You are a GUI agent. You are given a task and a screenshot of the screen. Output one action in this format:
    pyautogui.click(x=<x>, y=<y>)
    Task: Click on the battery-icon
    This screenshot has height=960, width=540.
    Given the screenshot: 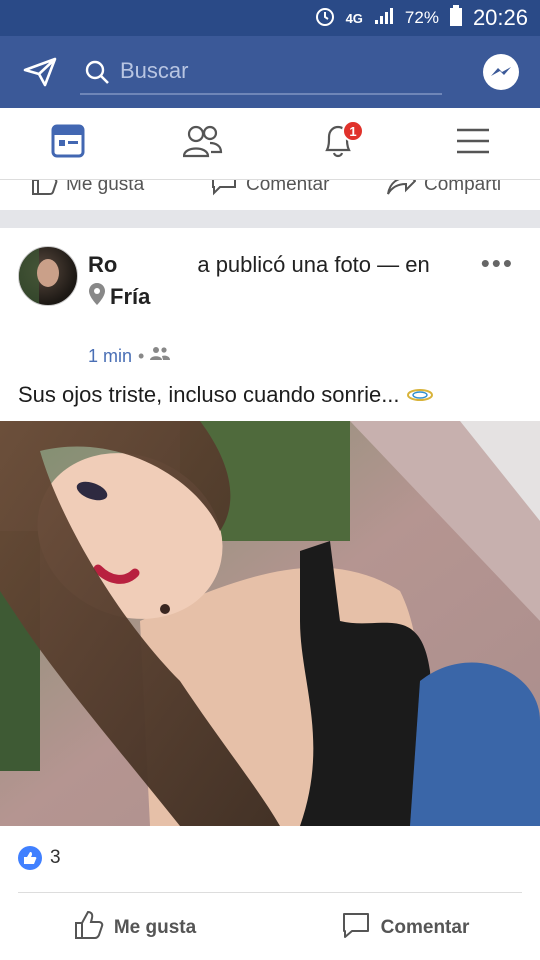 What is the action you would take?
    pyautogui.click(x=456, y=18)
    